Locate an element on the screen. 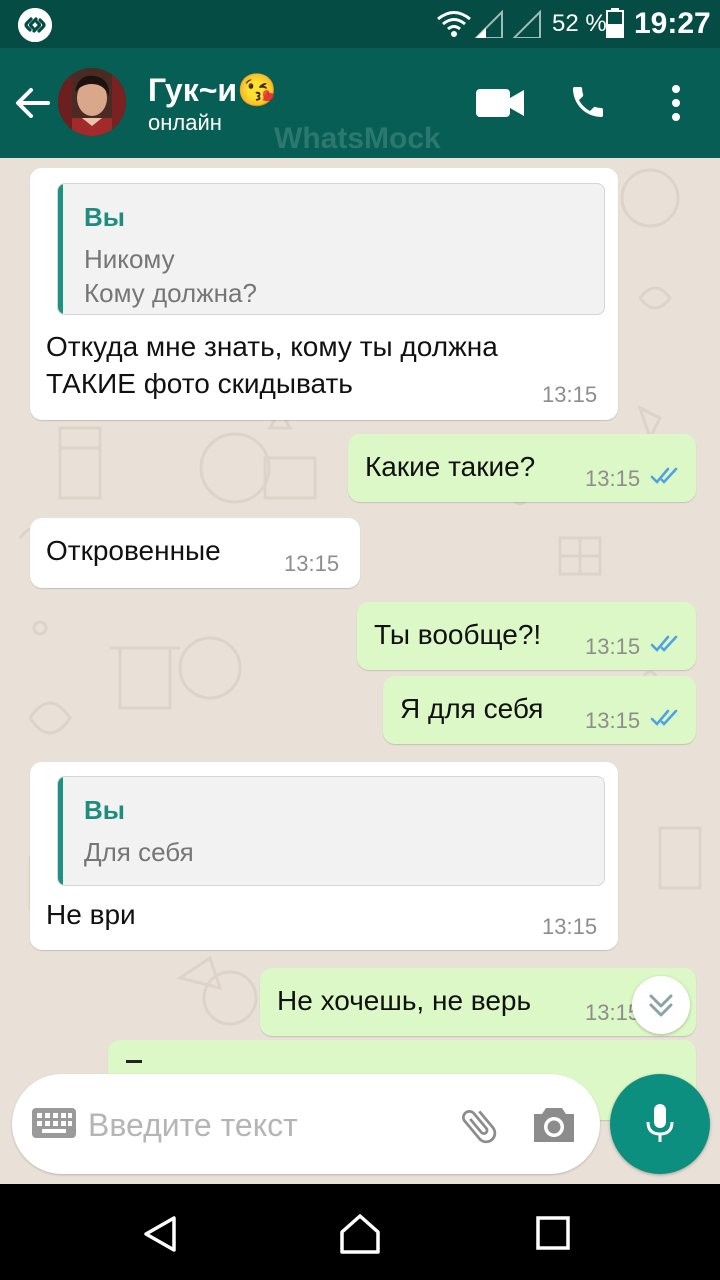 This screenshot has height=1280, width=720. video-call-icon is located at coordinates (500, 103).